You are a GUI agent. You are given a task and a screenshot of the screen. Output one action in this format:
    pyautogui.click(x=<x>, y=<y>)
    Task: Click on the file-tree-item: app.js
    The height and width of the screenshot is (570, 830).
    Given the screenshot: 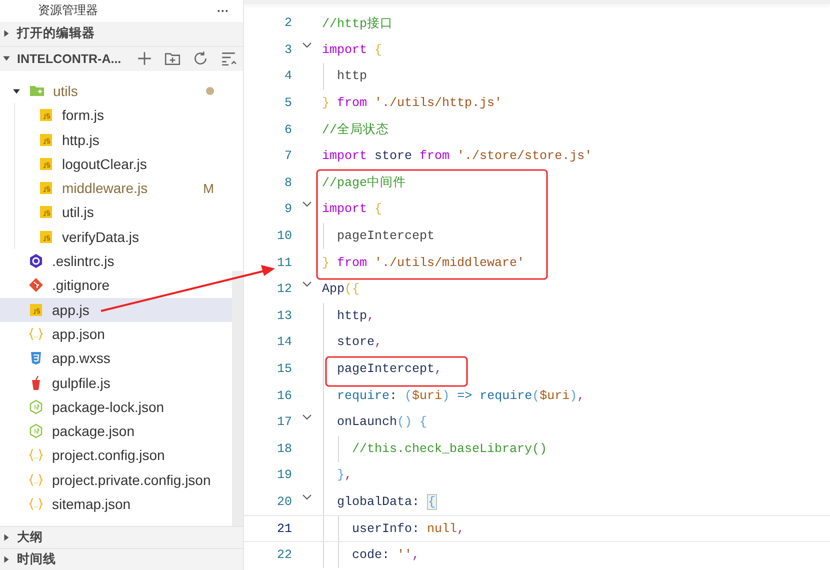 What is the action you would take?
    pyautogui.click(x=116, y=310)
    